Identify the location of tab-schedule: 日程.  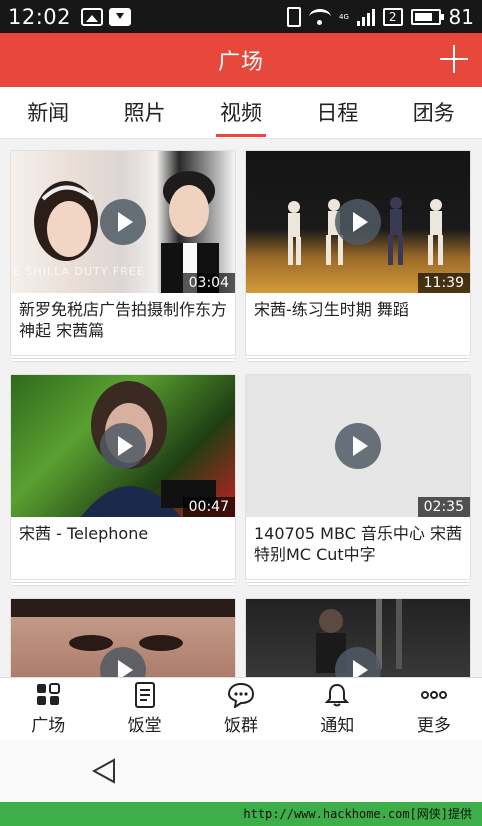
(337, 113).